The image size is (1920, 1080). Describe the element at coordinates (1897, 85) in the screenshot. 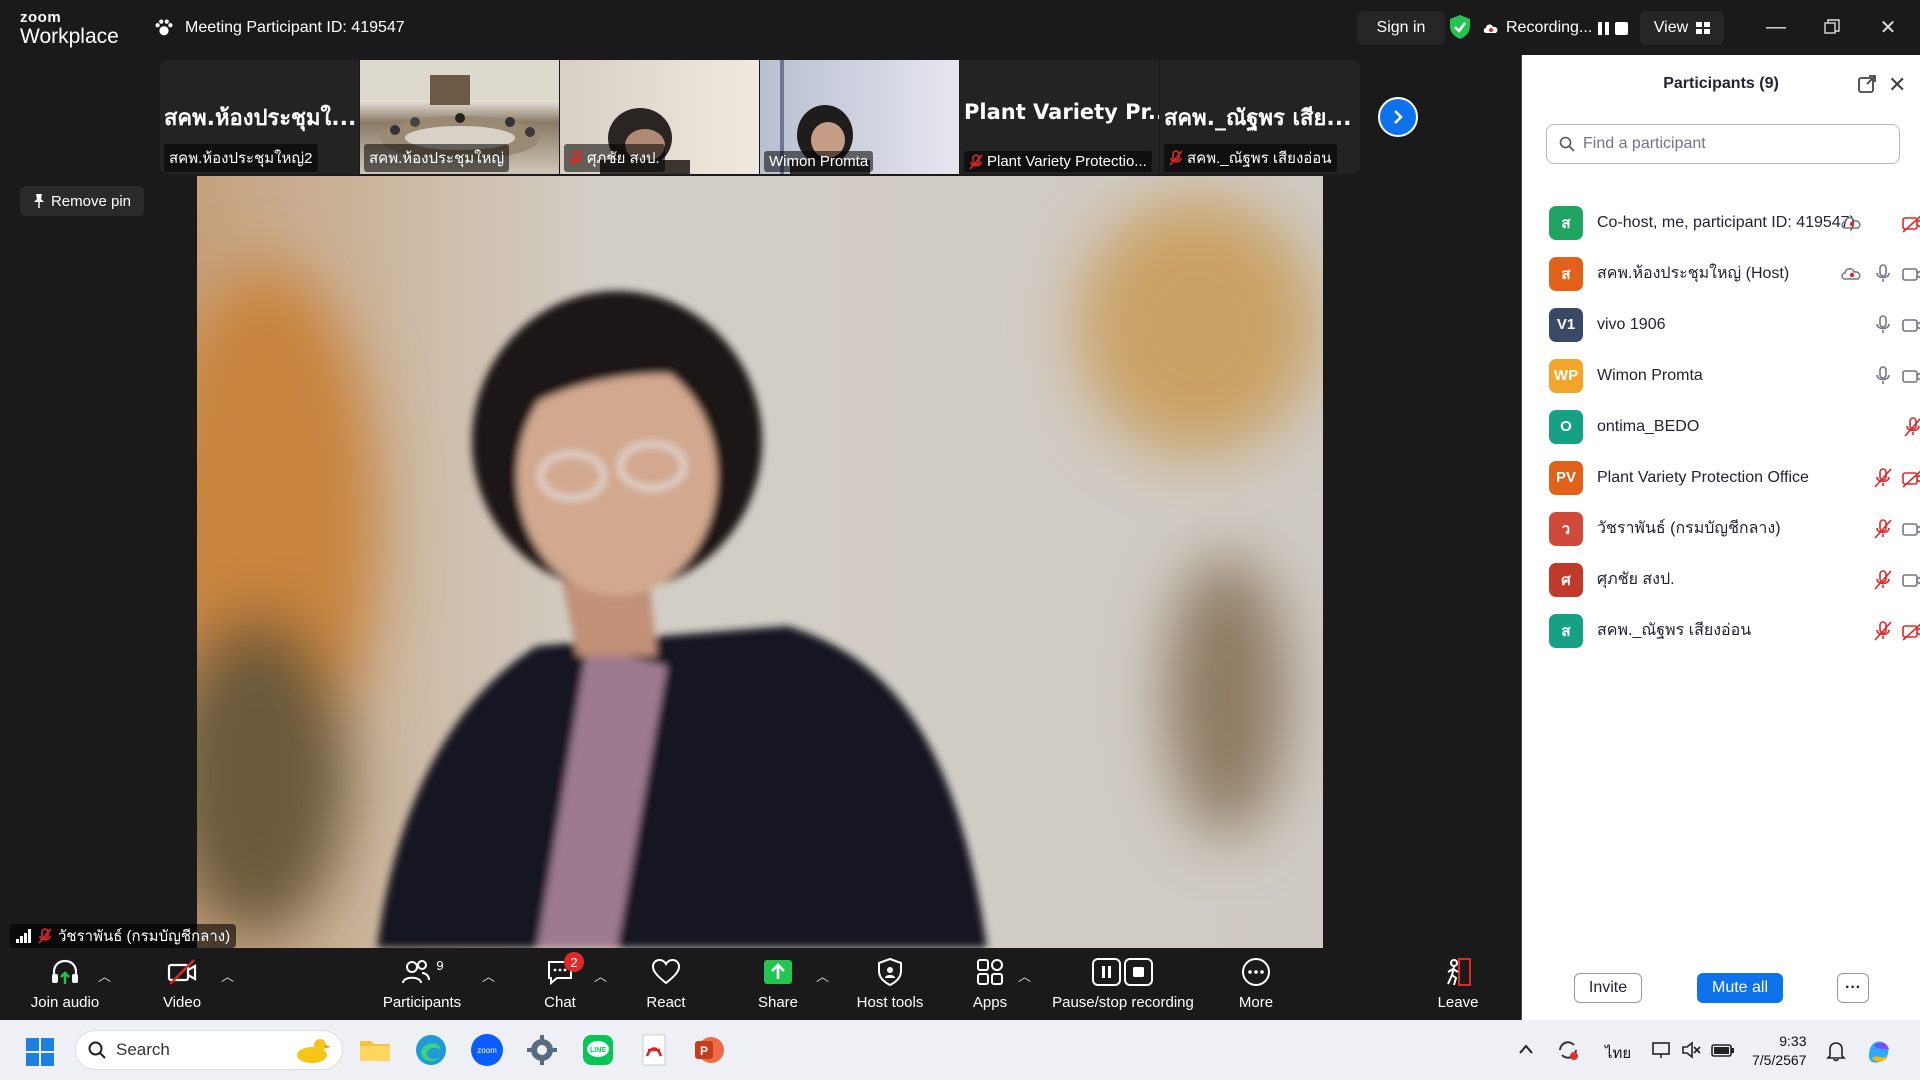

I see `close-panel-icon: ✕` at that location.